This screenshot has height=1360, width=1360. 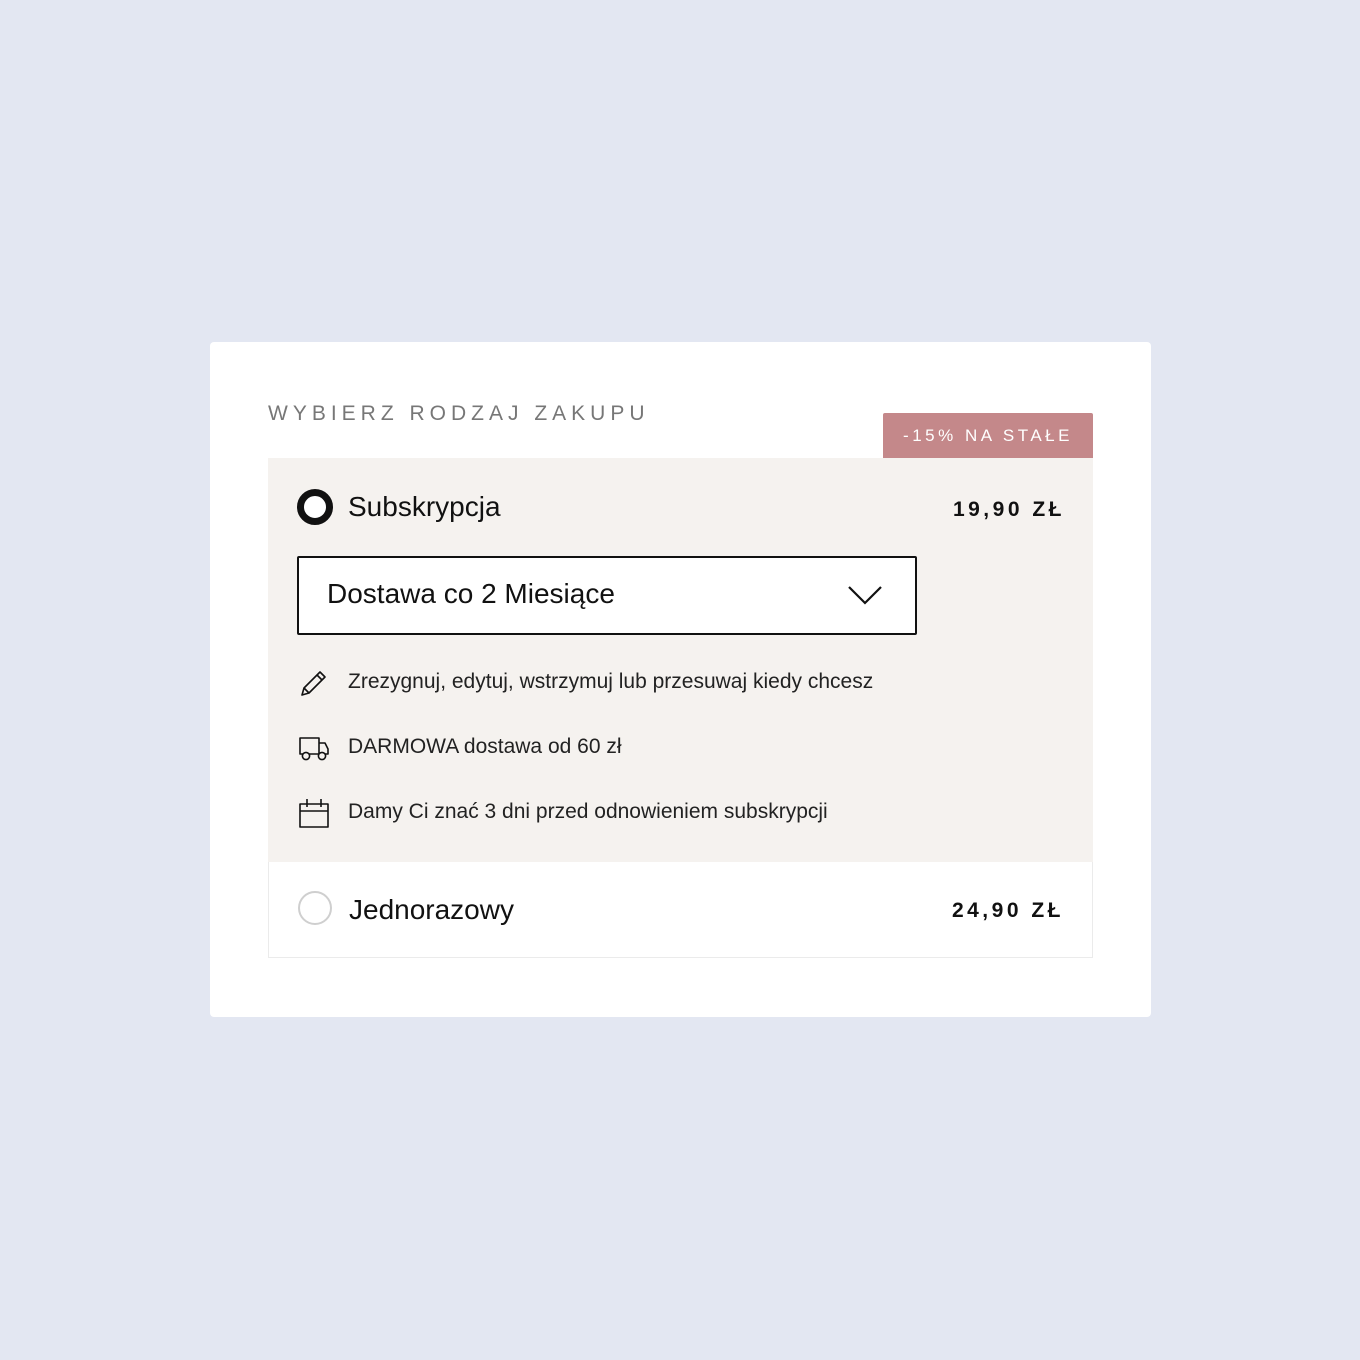 I want to click on delivery-frequency-select: Dostawa co 2 Miesiące, so click(x=607, y=595).